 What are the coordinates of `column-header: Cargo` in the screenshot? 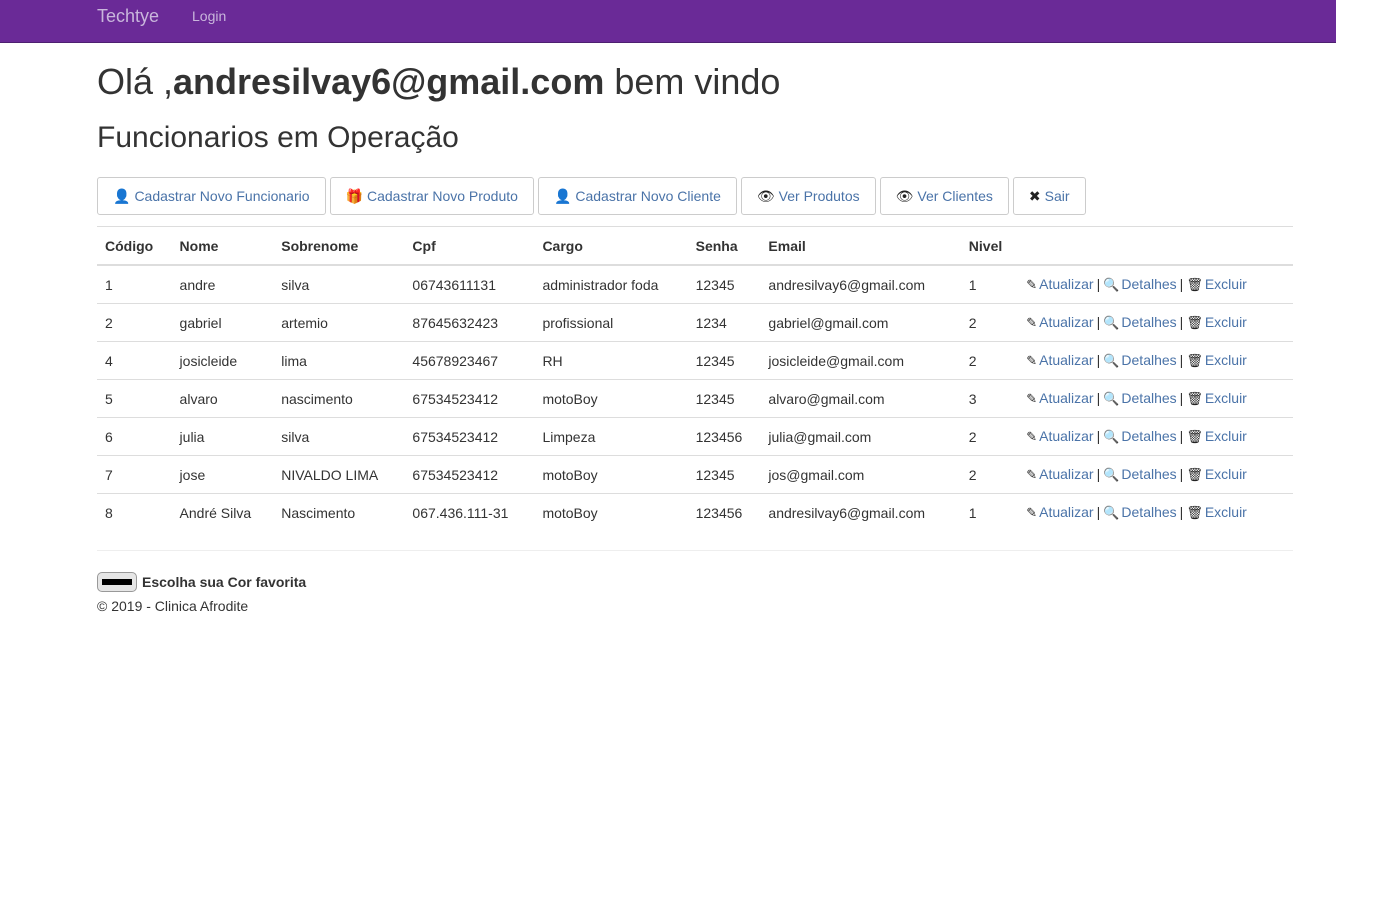 It's located at (611, 246).